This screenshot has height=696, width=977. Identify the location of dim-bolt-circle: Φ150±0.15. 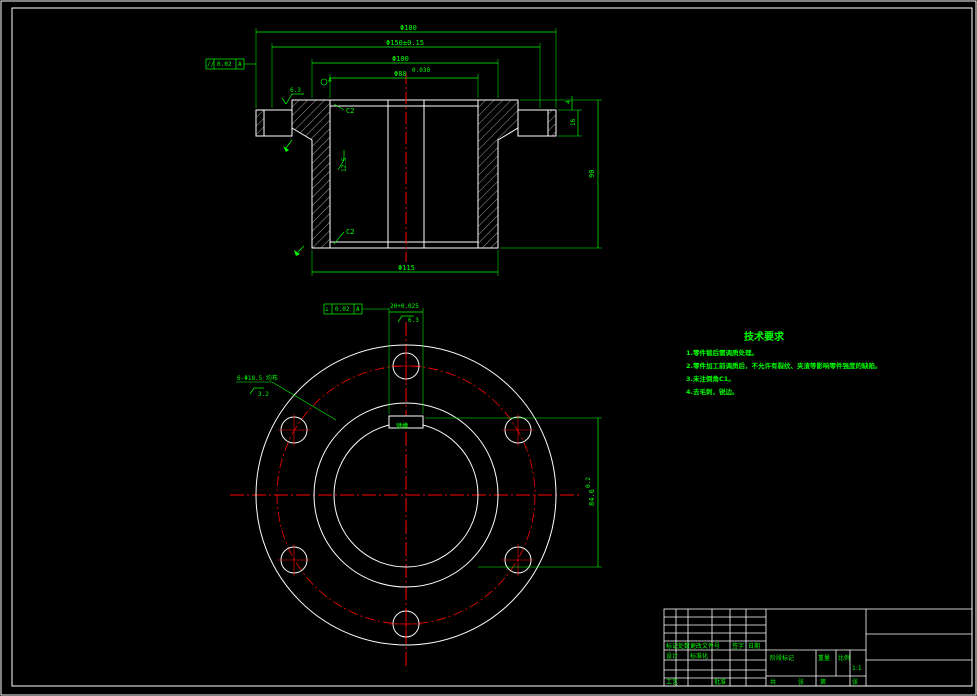
(405, 43).